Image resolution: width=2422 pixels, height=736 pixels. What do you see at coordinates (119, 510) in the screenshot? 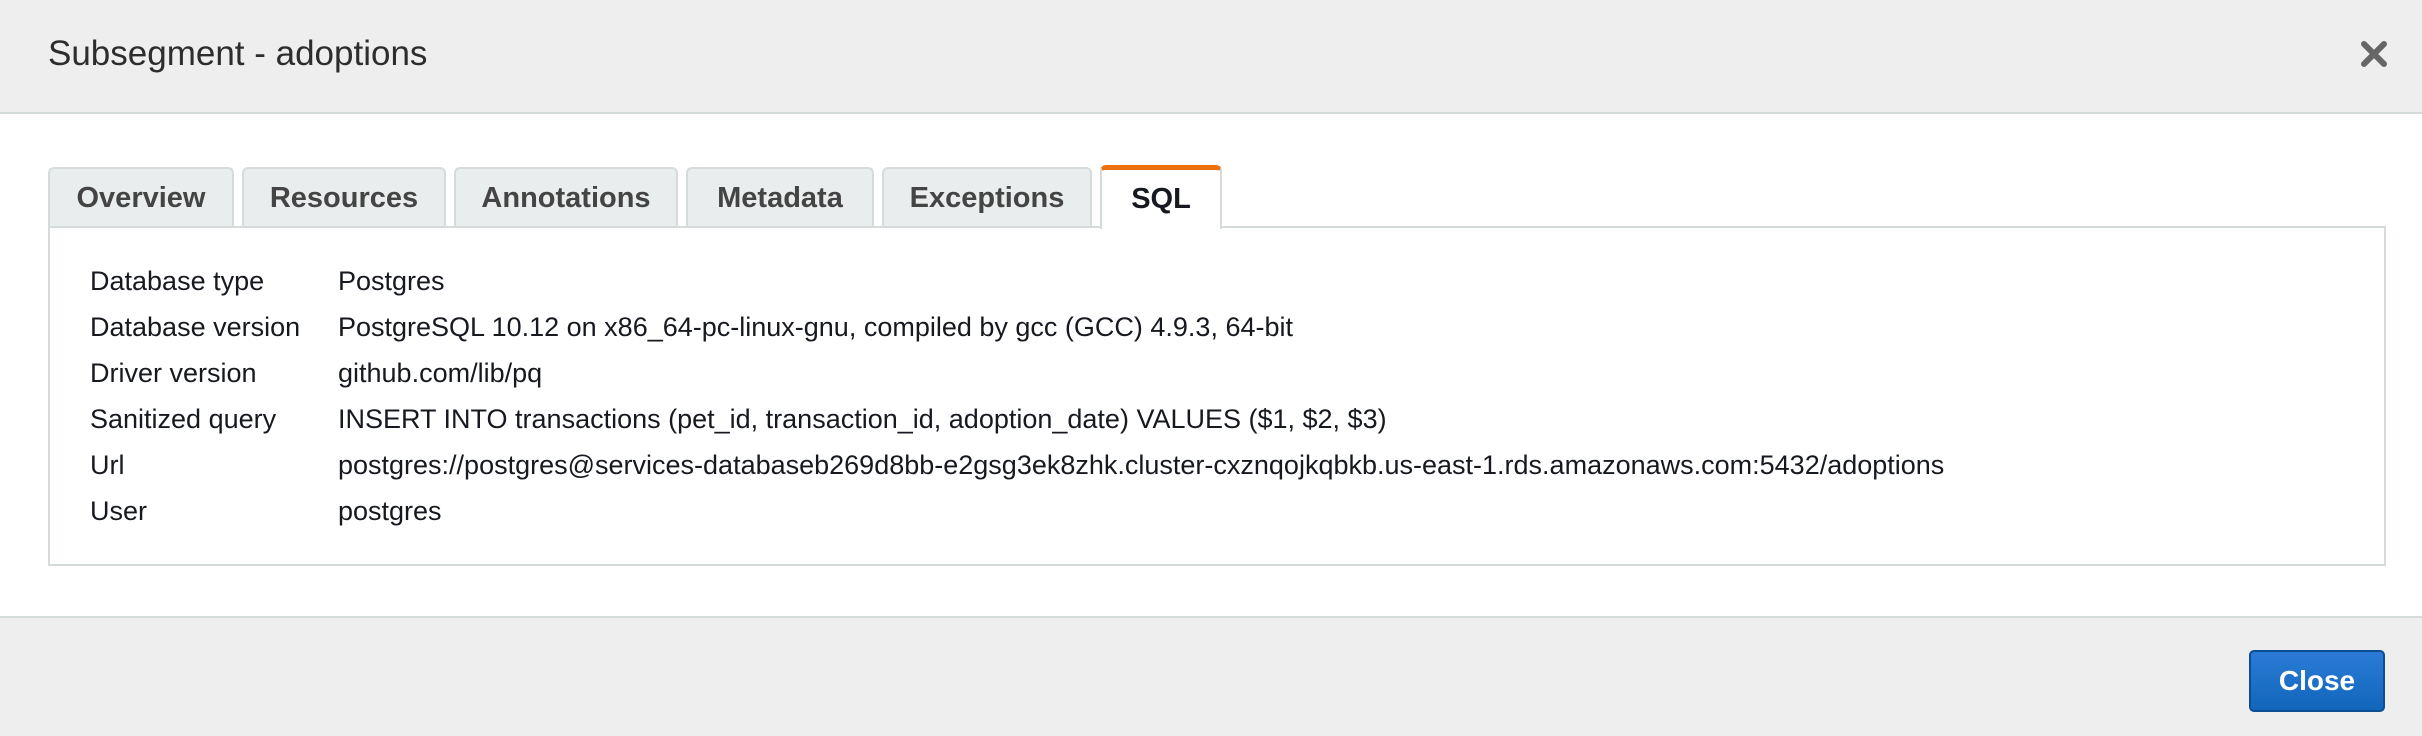
I see `row-key: User` at bounding box center [119, 510].